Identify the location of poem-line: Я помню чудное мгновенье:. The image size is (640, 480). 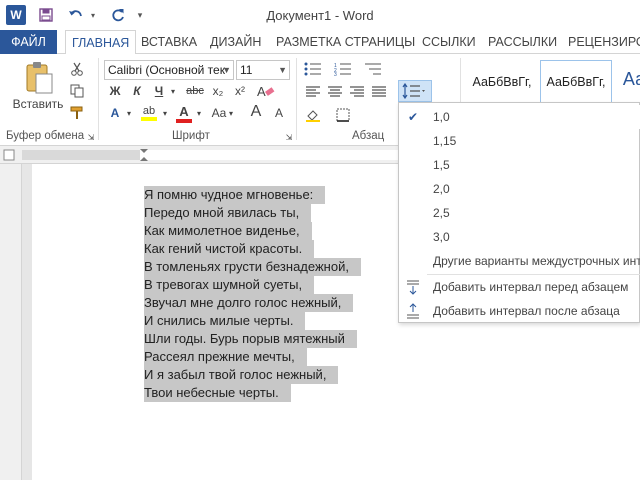
(235, 195).